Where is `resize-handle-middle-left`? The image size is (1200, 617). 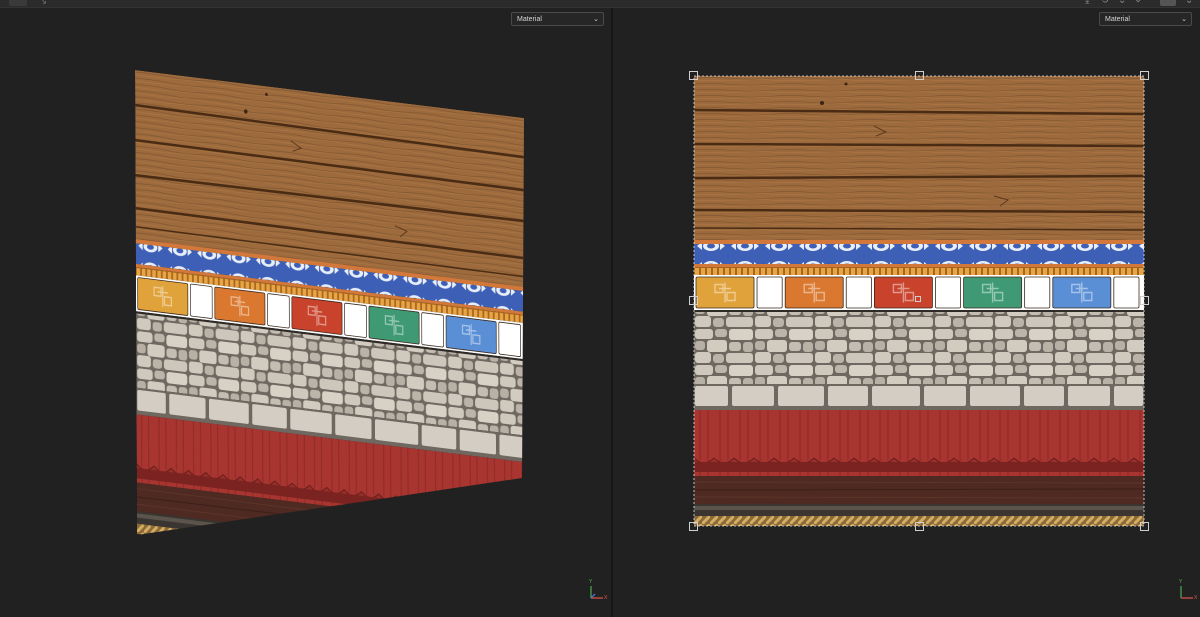
resize-handle-middle-left is located at coordinates (693, 300).